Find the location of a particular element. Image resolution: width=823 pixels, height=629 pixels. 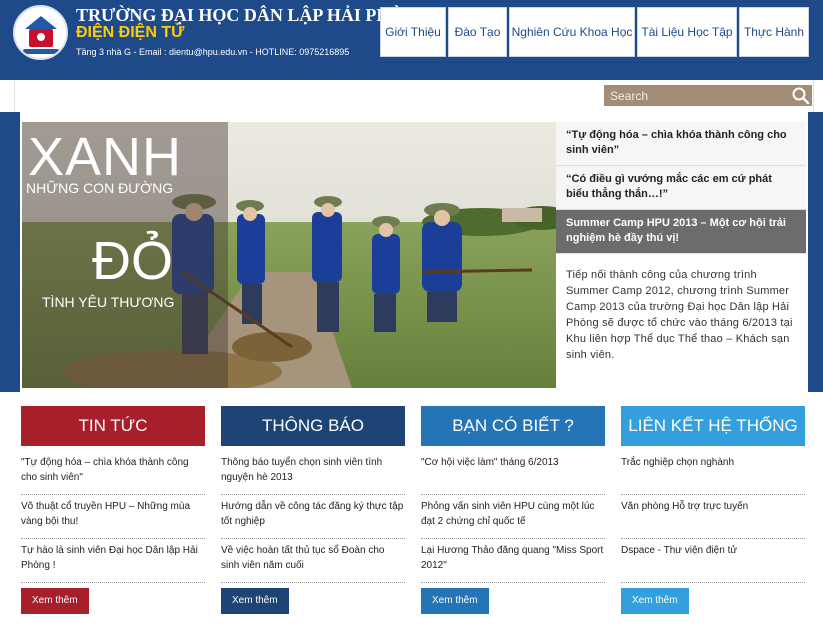

university-logo is located at coordinates (40, 32).